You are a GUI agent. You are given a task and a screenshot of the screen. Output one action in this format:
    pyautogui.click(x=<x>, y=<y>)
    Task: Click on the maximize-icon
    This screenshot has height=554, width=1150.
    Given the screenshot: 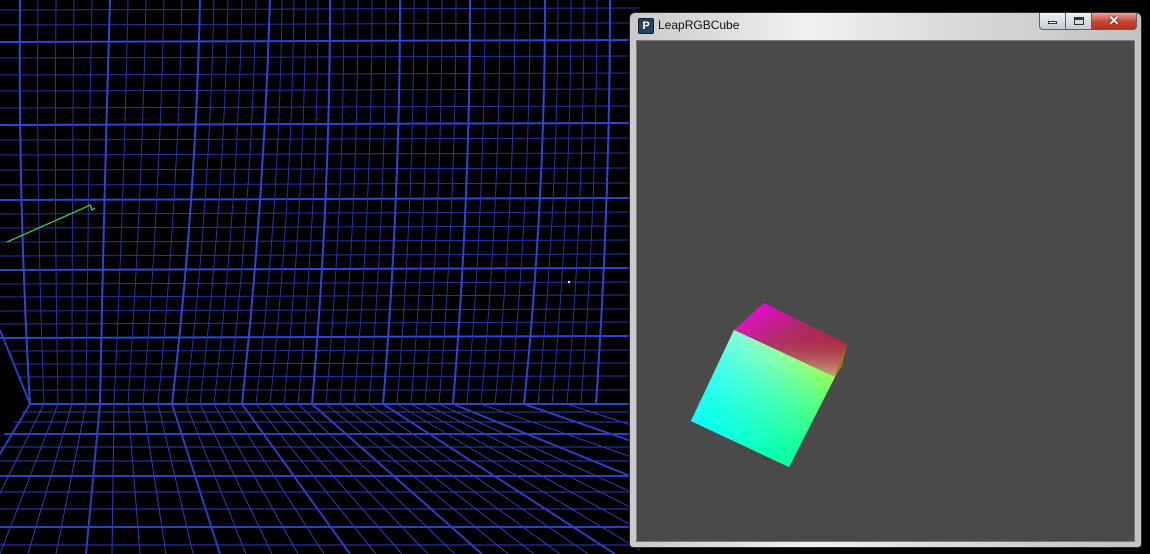 What is the action you would take?
    pyautogui.click(x=1079, y=21)
    